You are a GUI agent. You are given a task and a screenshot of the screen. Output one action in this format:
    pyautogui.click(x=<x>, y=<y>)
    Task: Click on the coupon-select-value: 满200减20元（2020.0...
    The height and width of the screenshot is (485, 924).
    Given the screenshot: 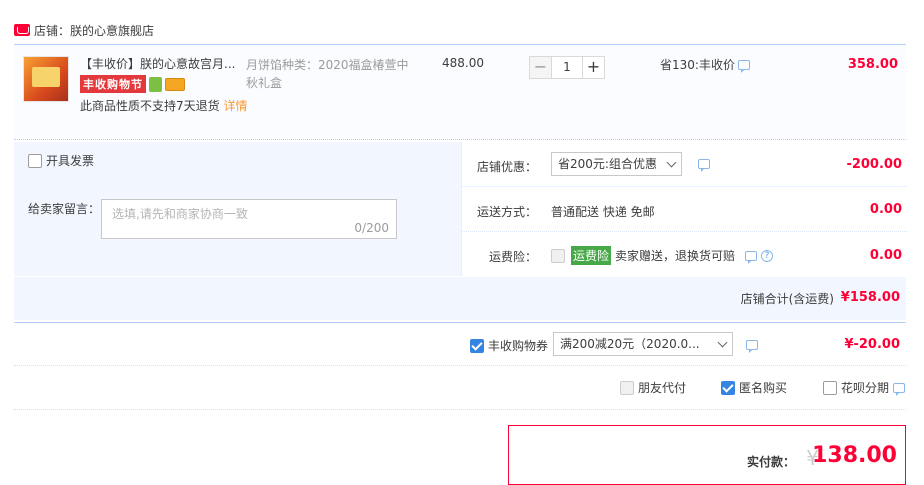 What is the action you would take?
    pyautogui.click(x=630, y=344)
    